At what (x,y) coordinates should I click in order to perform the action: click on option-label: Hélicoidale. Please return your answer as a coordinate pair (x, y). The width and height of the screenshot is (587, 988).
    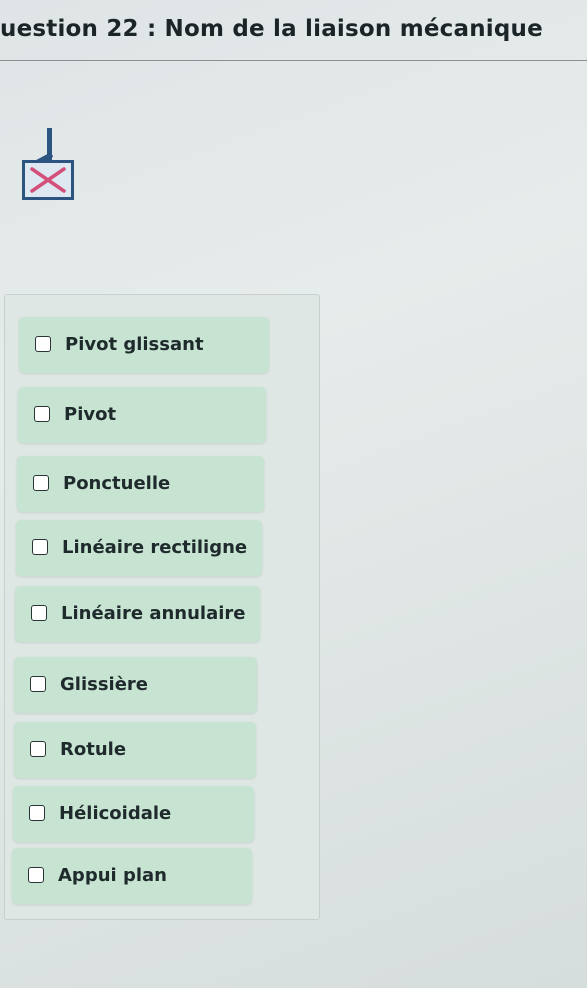
    Looking at the image, I should click on (115, 813).